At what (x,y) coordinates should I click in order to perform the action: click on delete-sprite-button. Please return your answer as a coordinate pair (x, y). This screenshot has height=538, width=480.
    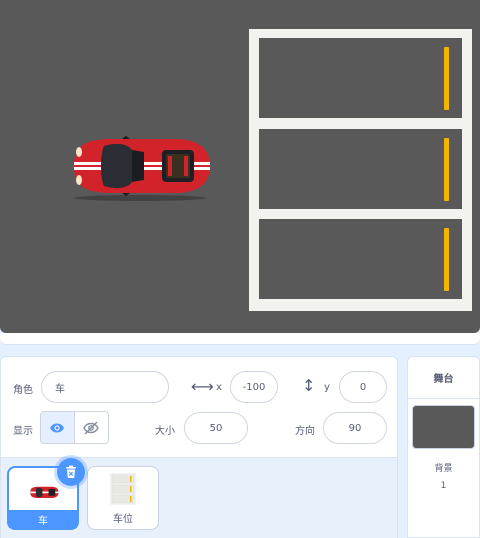
    Looking at the image, I should click on (71, 472).